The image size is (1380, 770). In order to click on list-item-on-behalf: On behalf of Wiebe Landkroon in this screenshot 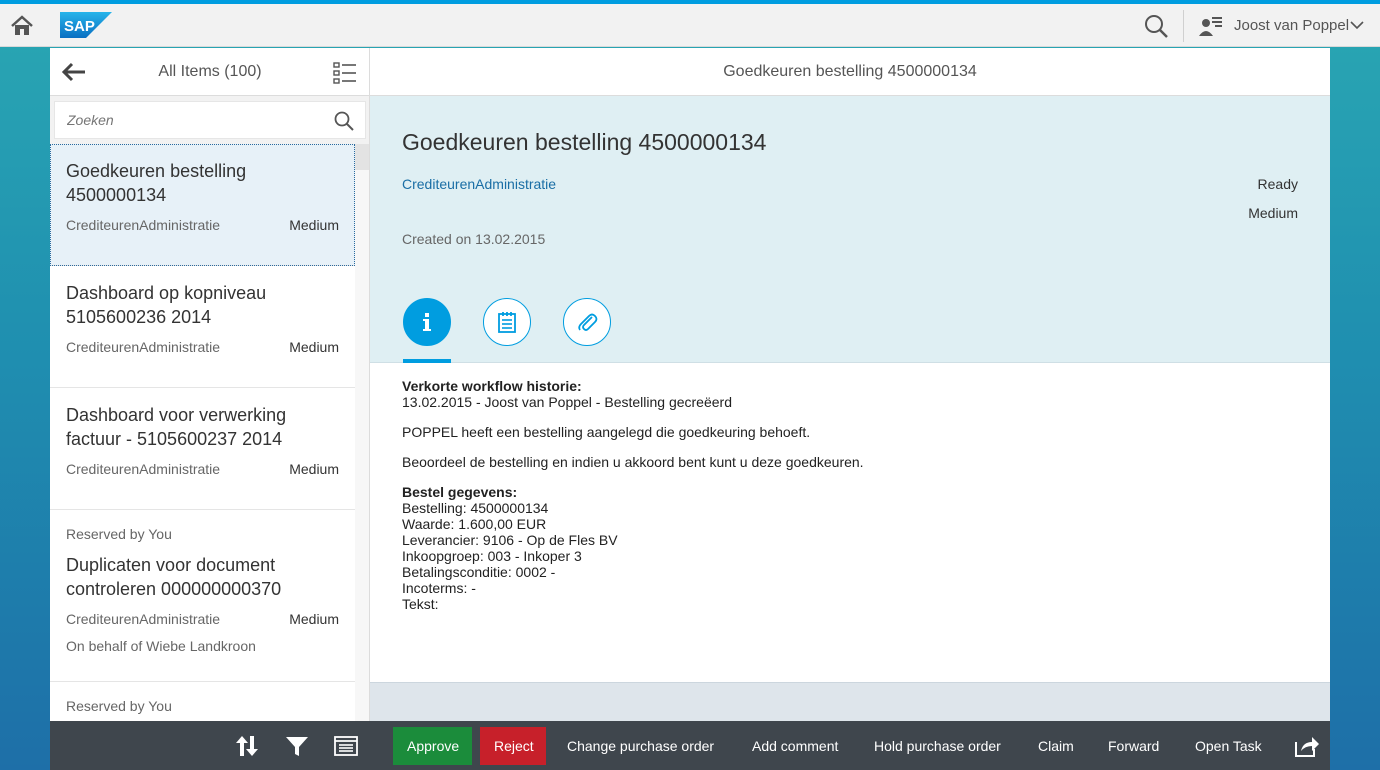, I will do `click(161, 646)`.